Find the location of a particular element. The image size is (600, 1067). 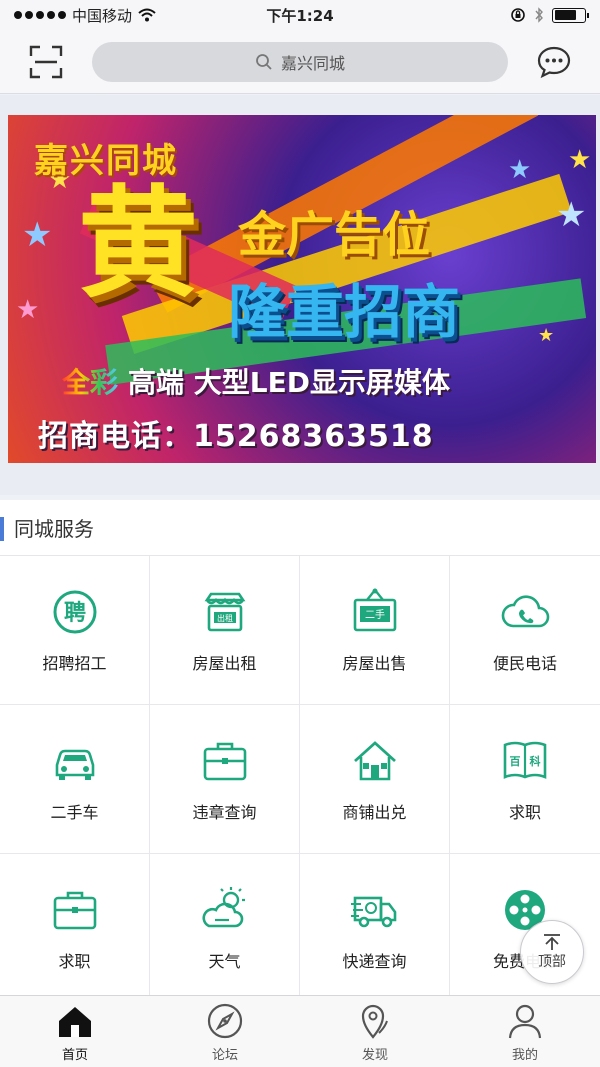

location-pin-icon is located at coordinates (374, 1021).